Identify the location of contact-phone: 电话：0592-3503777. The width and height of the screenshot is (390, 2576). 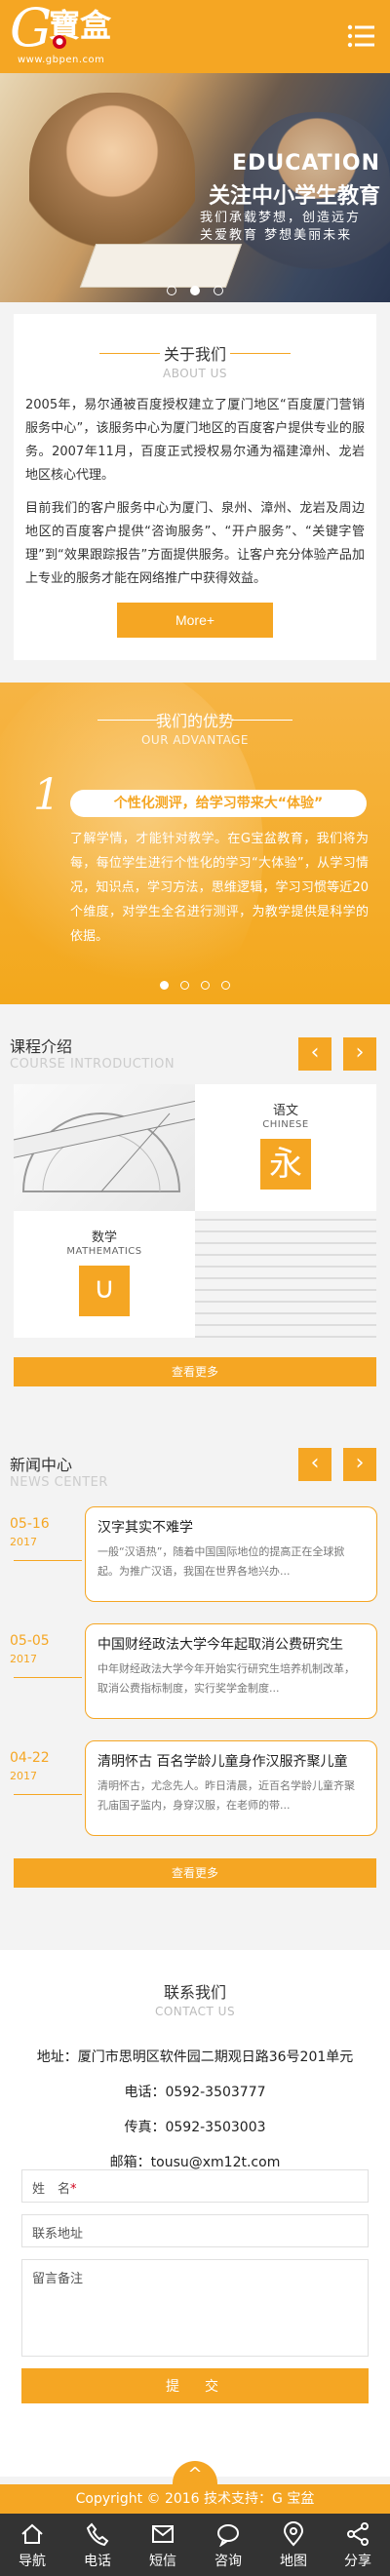
(195, 2092).